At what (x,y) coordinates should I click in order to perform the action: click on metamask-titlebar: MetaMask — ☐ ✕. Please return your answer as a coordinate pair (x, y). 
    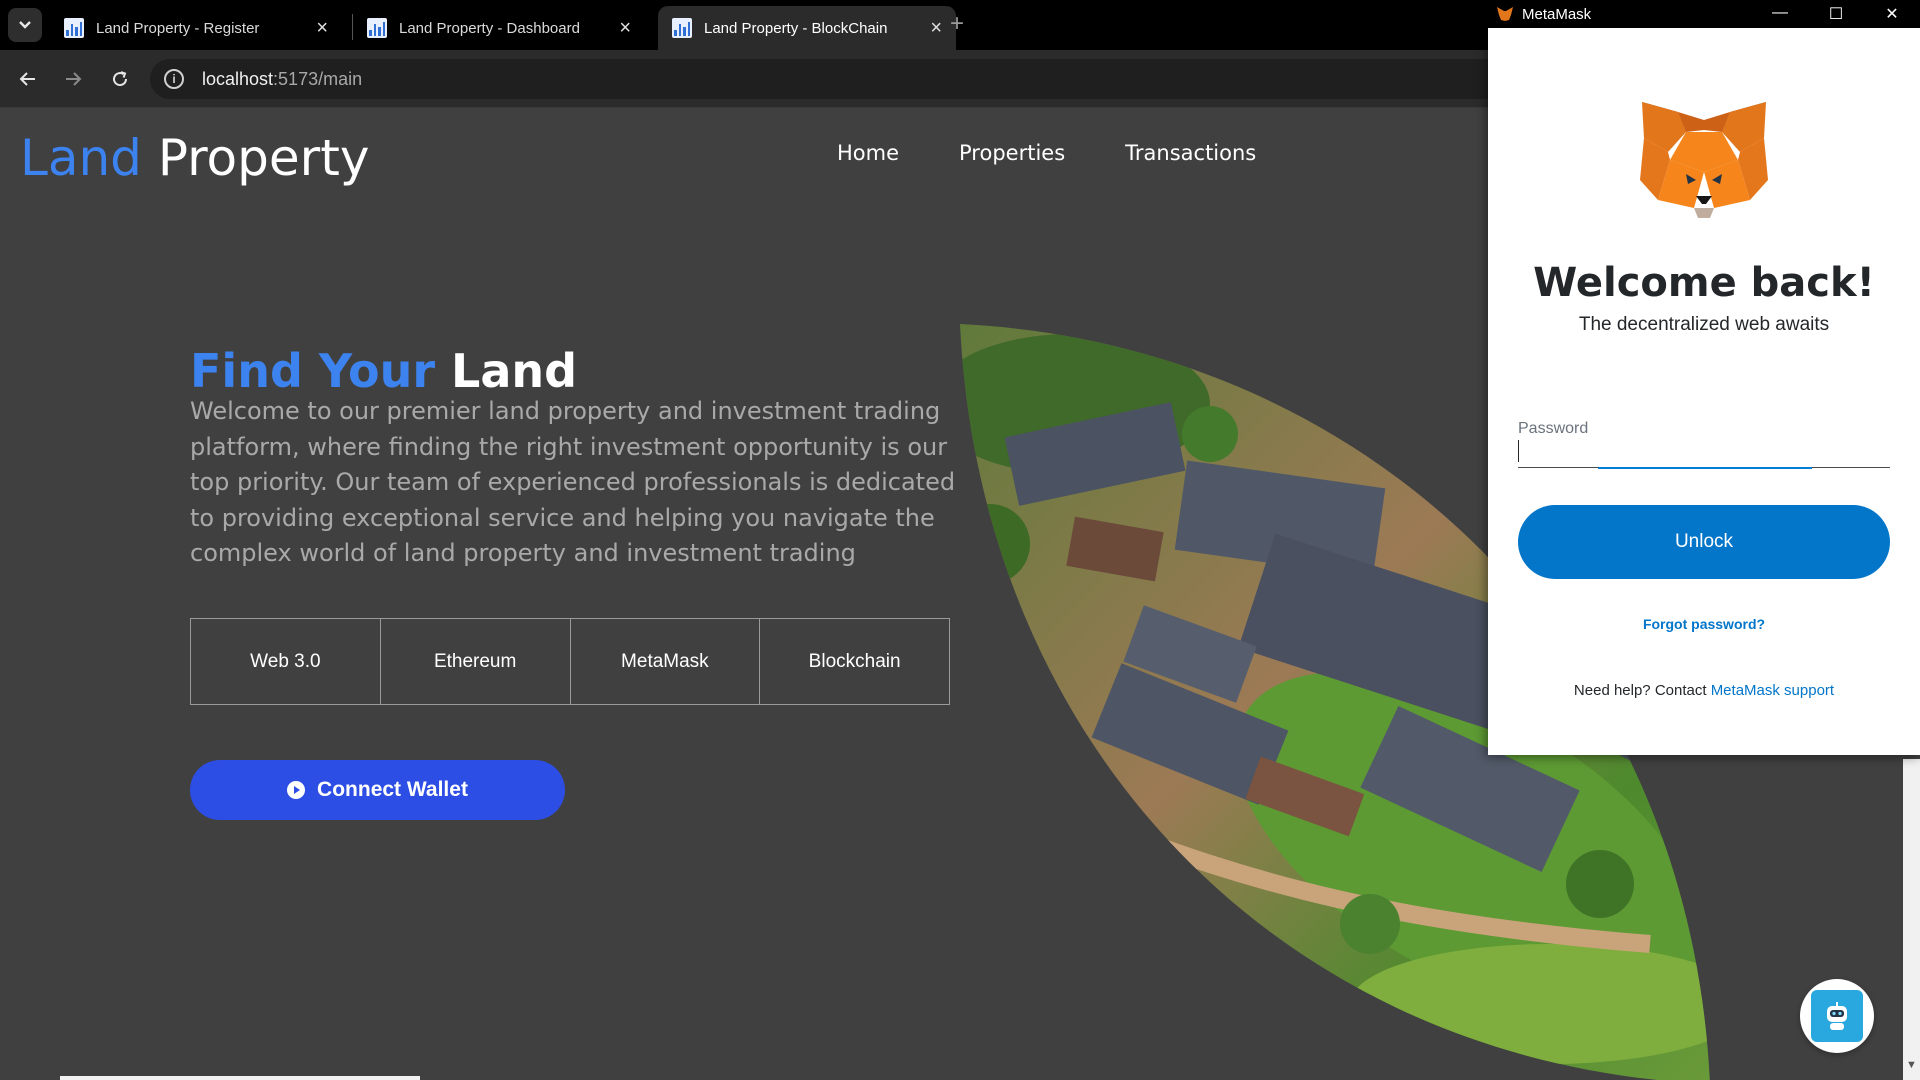
    Looking at the image, I should click on (1704, 14).